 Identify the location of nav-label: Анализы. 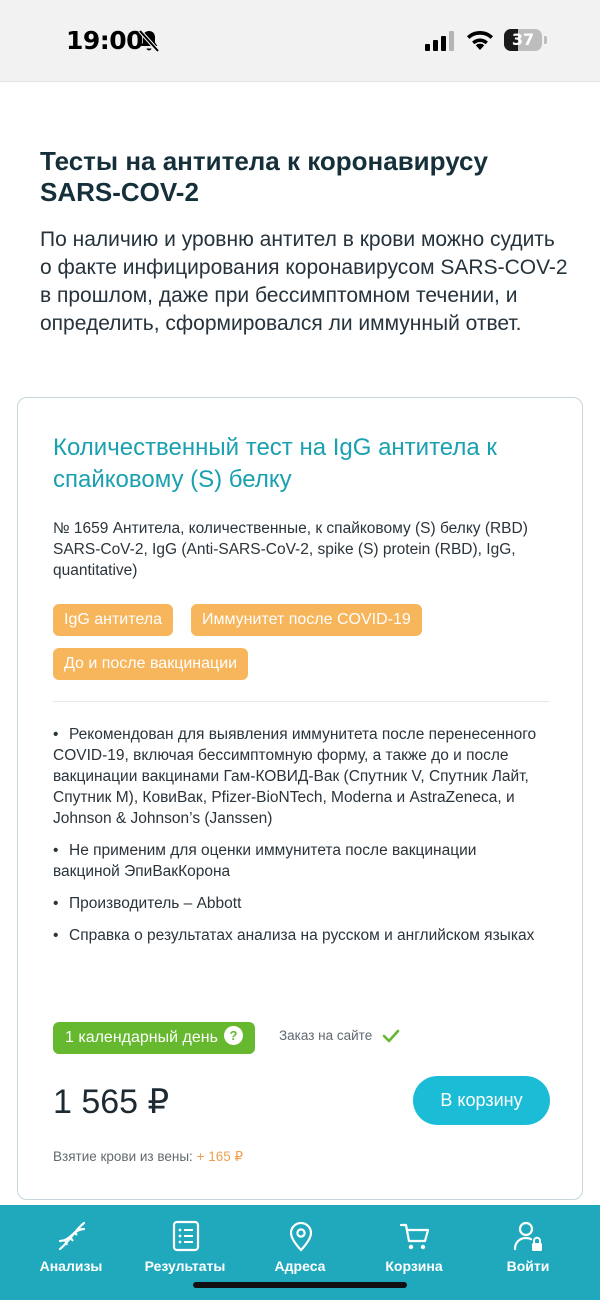
(71, 1266).